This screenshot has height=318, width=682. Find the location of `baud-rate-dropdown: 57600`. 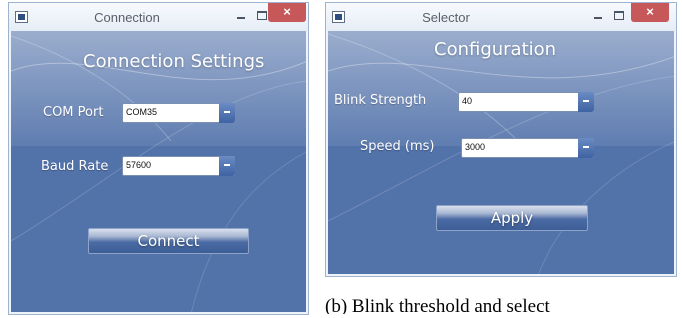

baud-rate-dropdown: 57600 is located at coordinates (178, 166).